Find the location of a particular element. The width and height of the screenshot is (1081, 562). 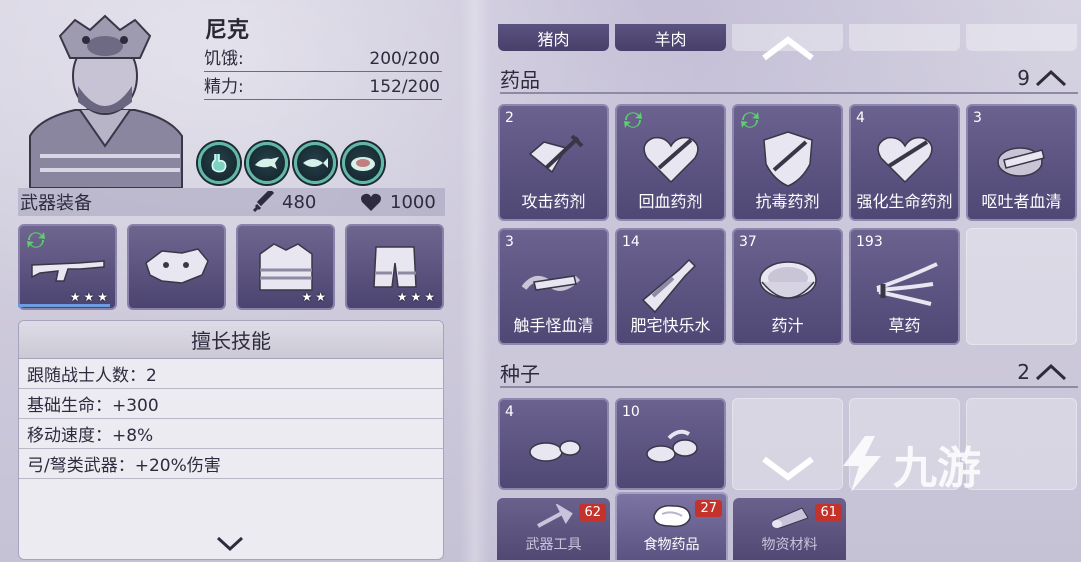

medicine-count: 9 is located at coordinates (1047, 78).